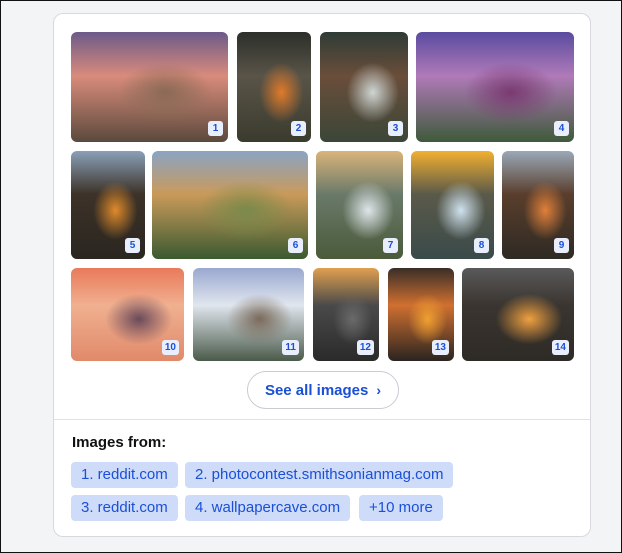 The height and width of the screenshot is (553, 622). I want to click on image-number-badge: 1, so click(215, 128).